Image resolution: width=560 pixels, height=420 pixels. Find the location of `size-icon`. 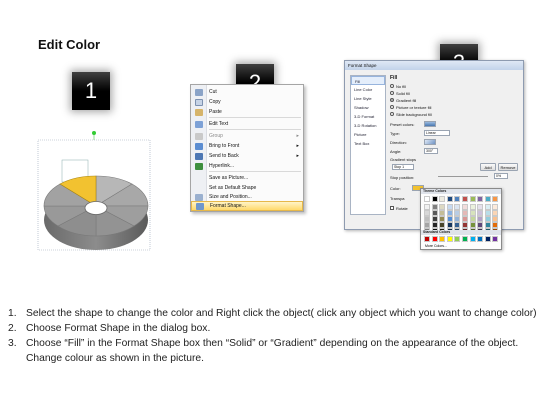

size-icon is located at coordinates (199, 197).